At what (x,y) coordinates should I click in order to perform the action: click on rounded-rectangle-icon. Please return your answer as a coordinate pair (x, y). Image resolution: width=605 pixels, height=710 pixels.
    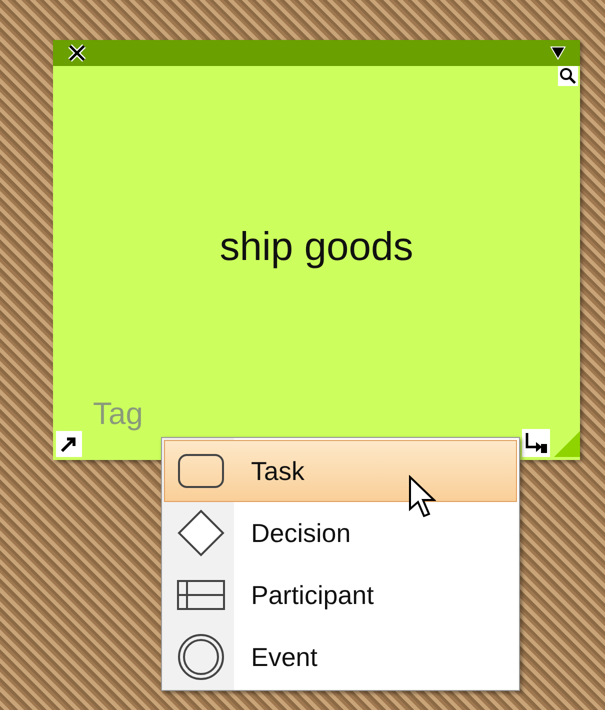
    Looking at the image, I should click on (201, 471).